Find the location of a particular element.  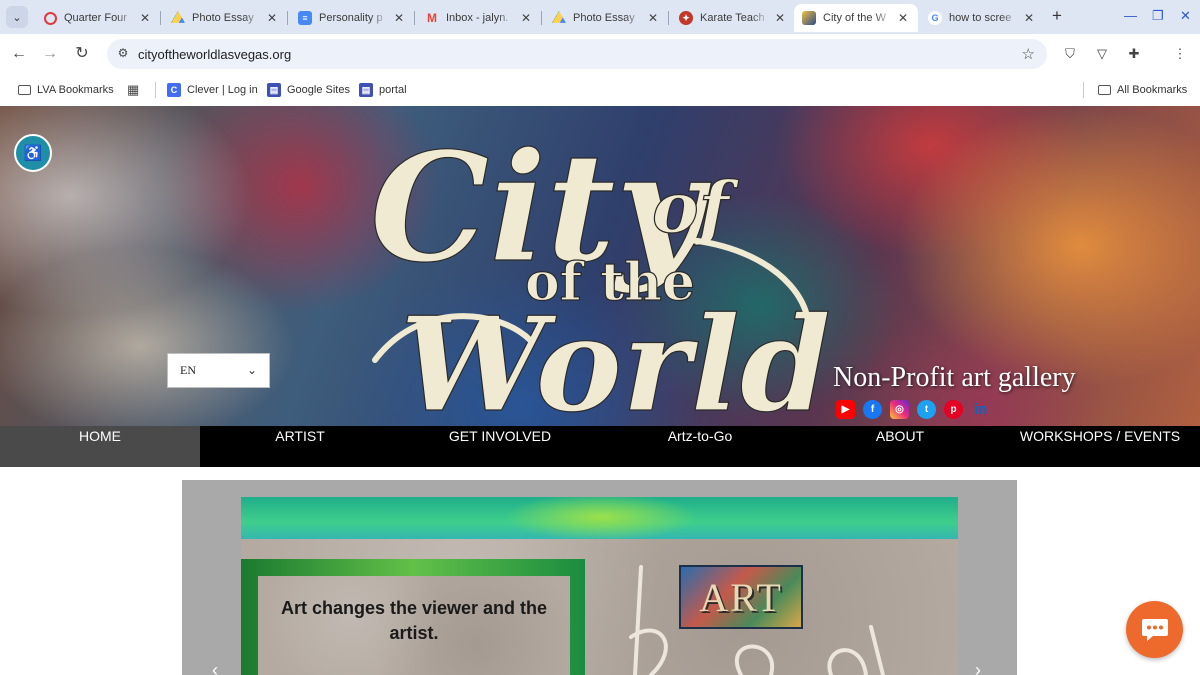

tab-city-of-the-world: City of the W ✕ is located at coordinates (856, 18).